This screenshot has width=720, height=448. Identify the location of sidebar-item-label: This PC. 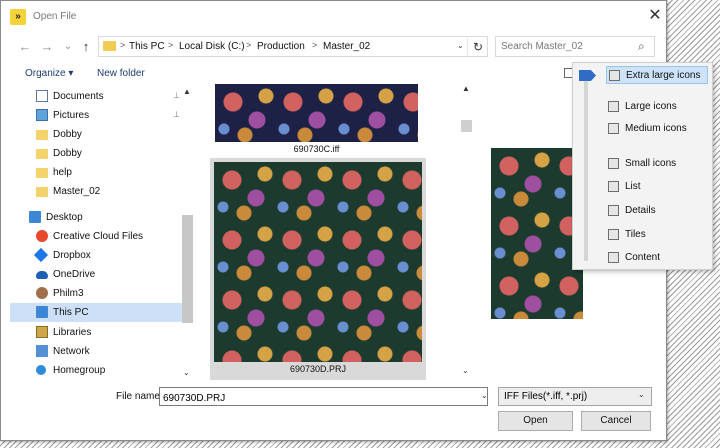
(71, 312).